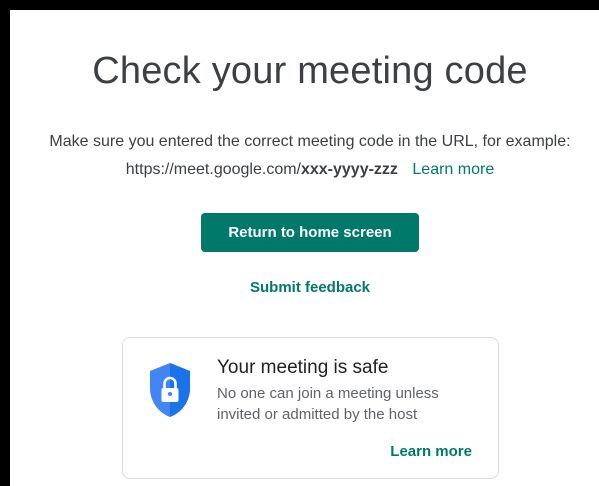 This screenshot has width=599, height=486. Describe the element at coordinates (310, 71) in the screenshot. I see `page-title: Check your meeting code` at that location.